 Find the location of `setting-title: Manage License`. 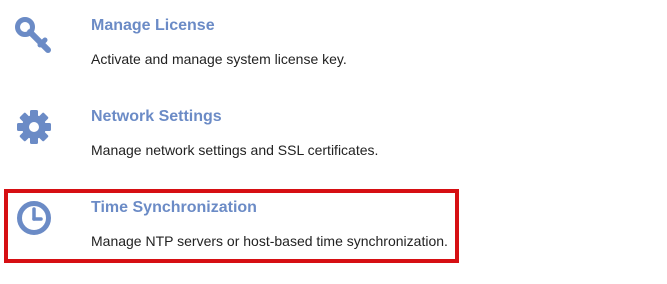

setting-title: Manage License is located at coordinates (153, 26).